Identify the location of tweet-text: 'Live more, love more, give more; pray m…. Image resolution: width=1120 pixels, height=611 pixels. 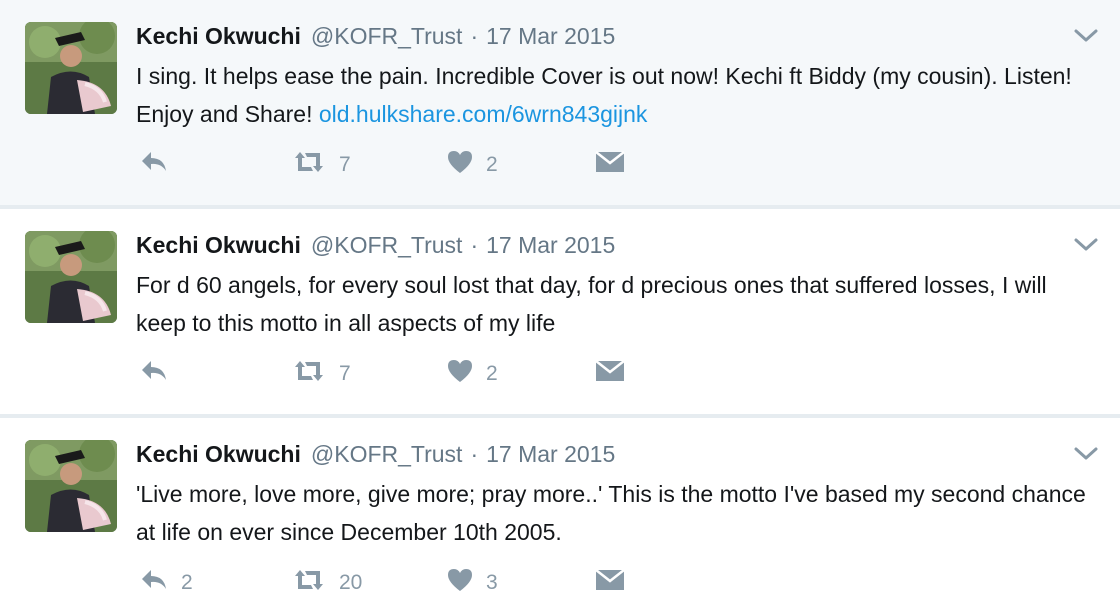
(611, 513).